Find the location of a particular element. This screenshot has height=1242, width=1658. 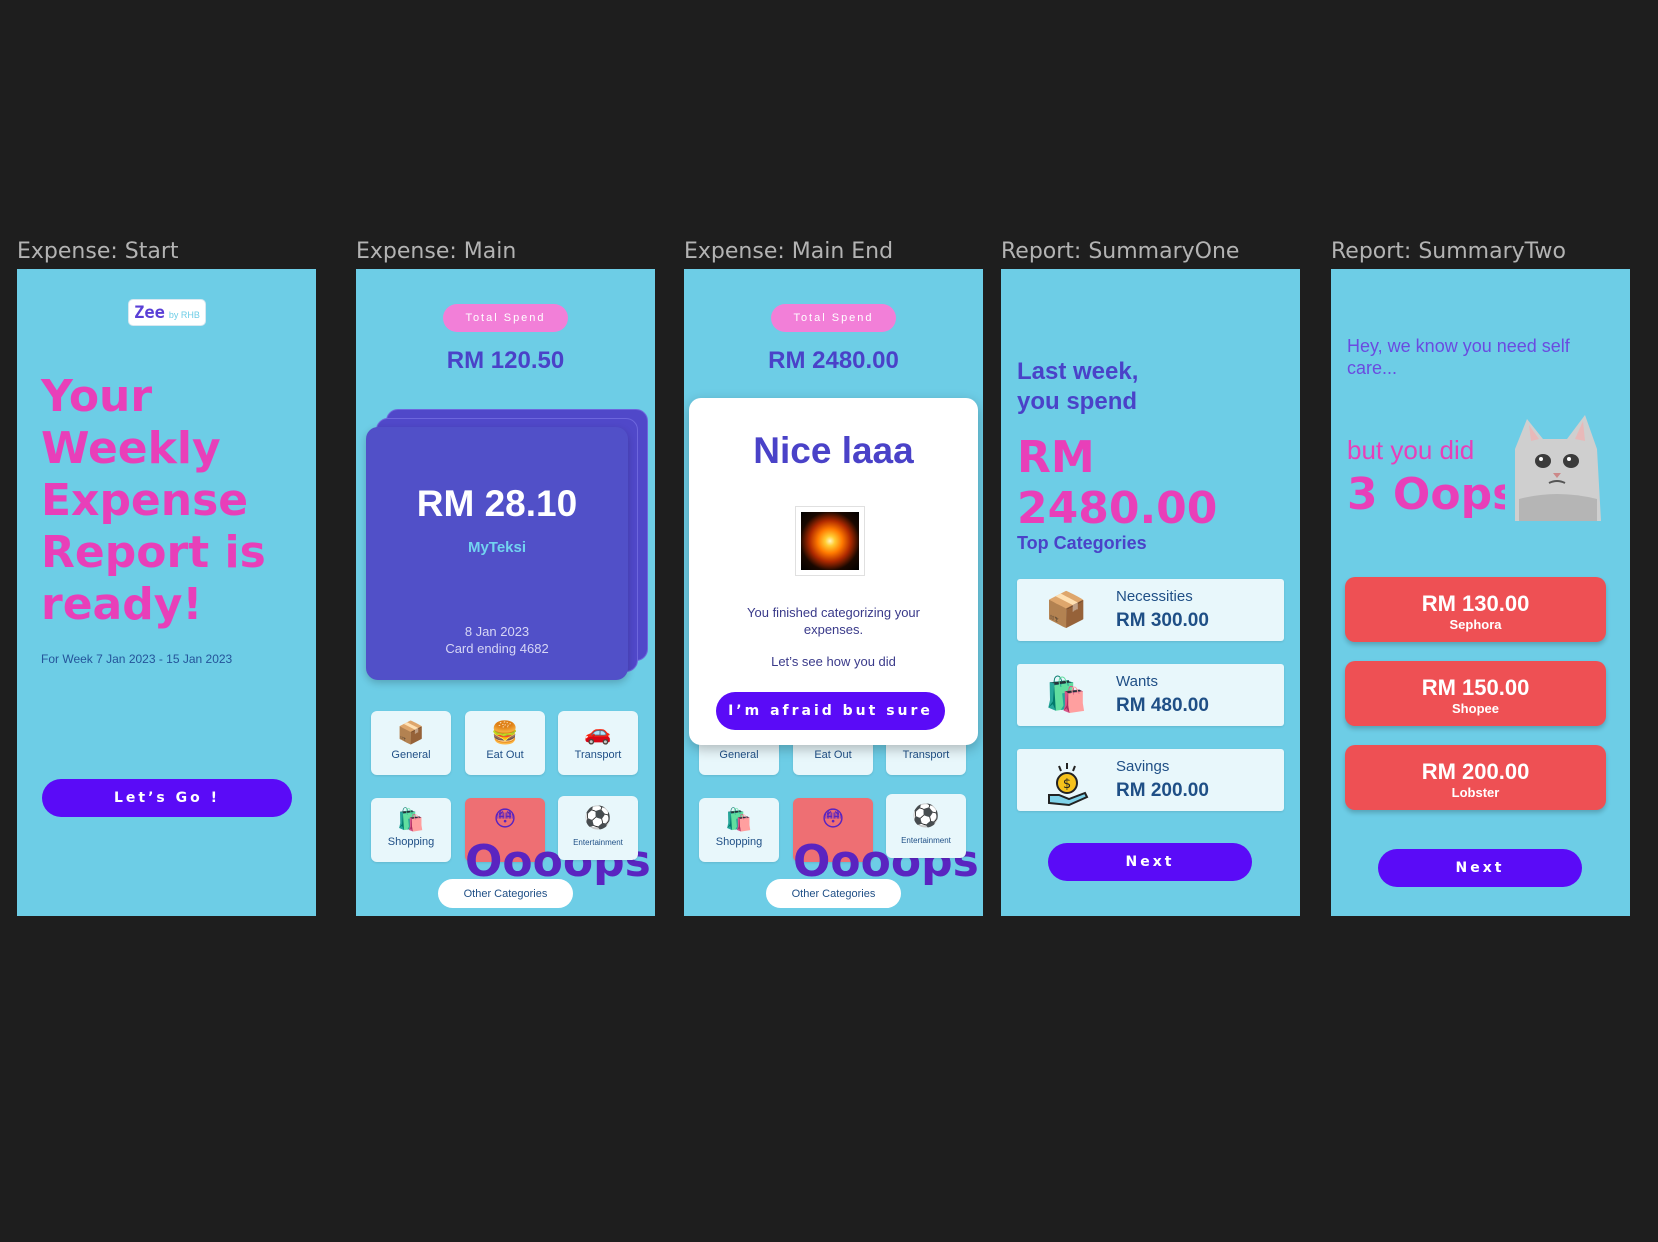

sad-cat-image is located at coordinates (1556, 465).